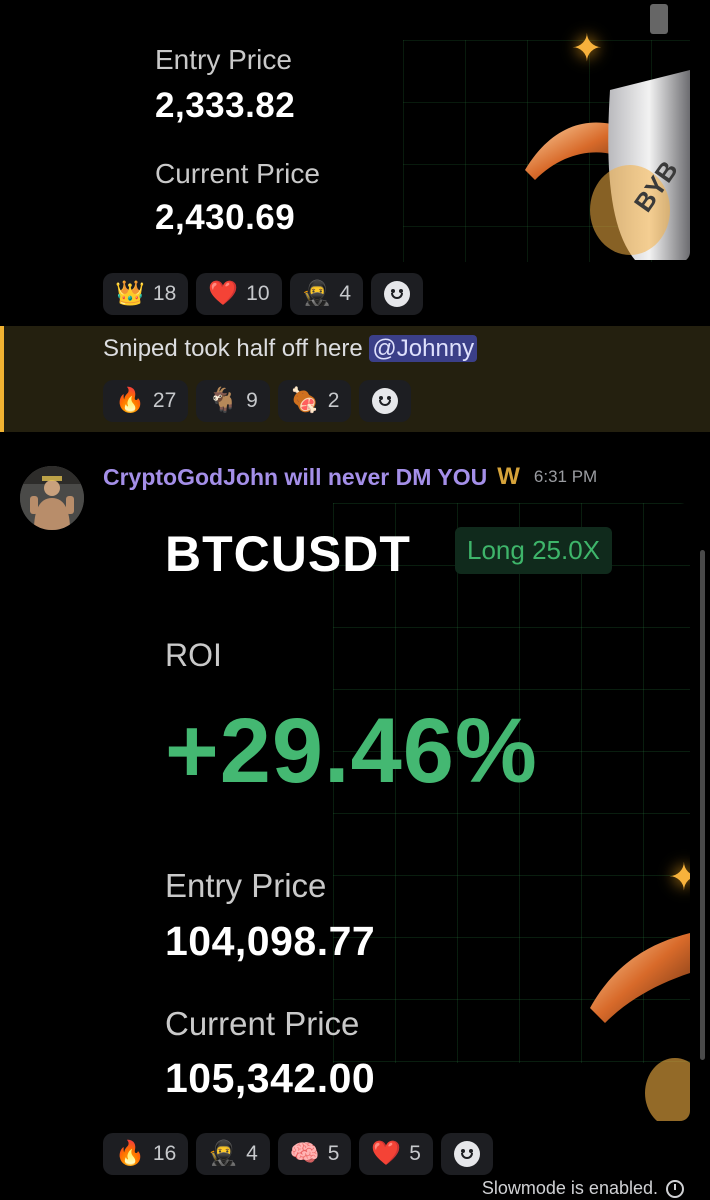 The width and height of the screenshot is (710, 1200). What do you see at coordinates (569, 1188) in the screenshot?
I see `slowmode-text: Slowmode is enabled.` at bounding box center [569, 1188].